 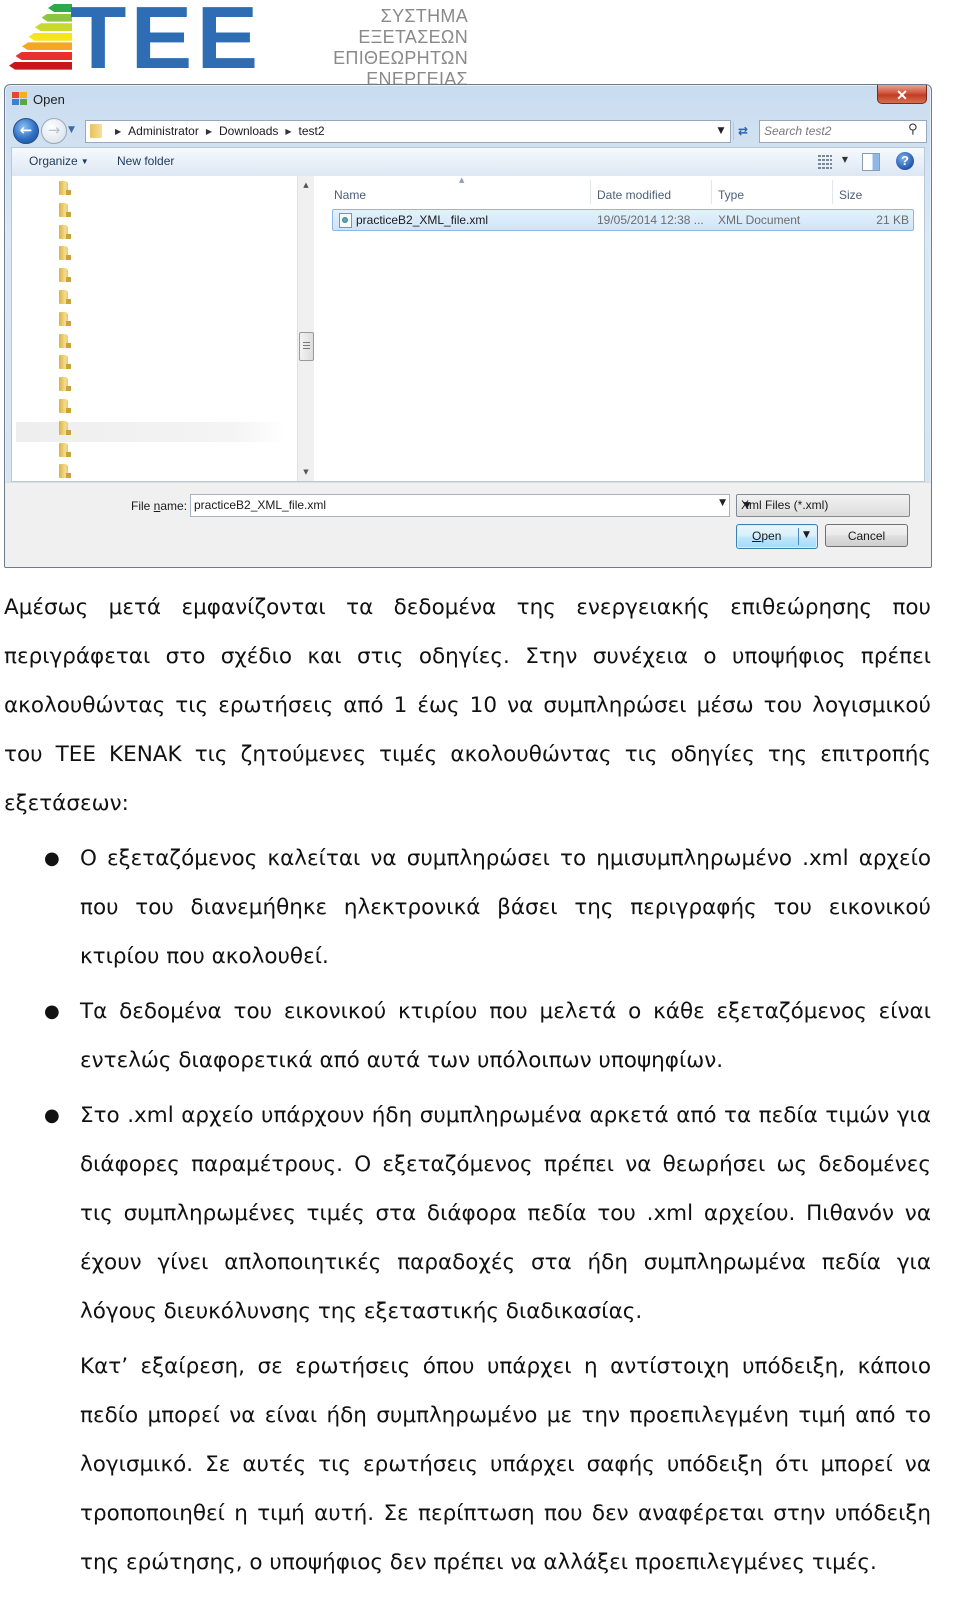 I want to click on split-divider, so click(x=798, y=536).